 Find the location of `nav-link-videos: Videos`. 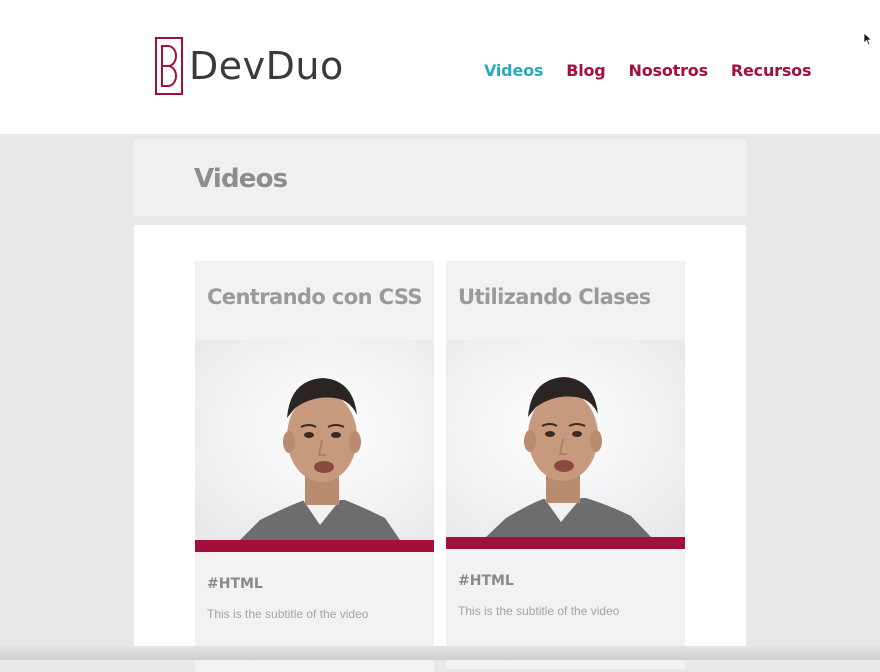

nav-link-videos: Videos is located at coordinates (513, 70).